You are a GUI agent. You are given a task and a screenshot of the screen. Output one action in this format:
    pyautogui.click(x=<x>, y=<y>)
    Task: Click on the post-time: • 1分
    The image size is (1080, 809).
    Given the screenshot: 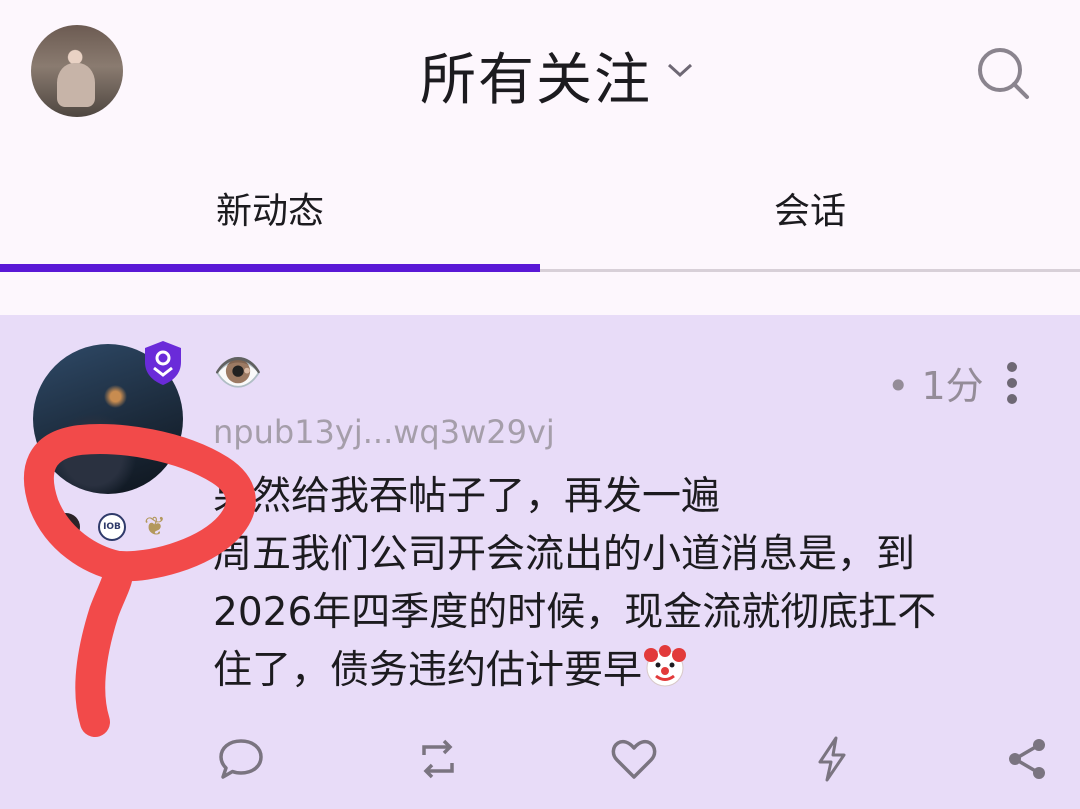 What is the action you would take?
    pyautogui.click(x=935, y=386)
    